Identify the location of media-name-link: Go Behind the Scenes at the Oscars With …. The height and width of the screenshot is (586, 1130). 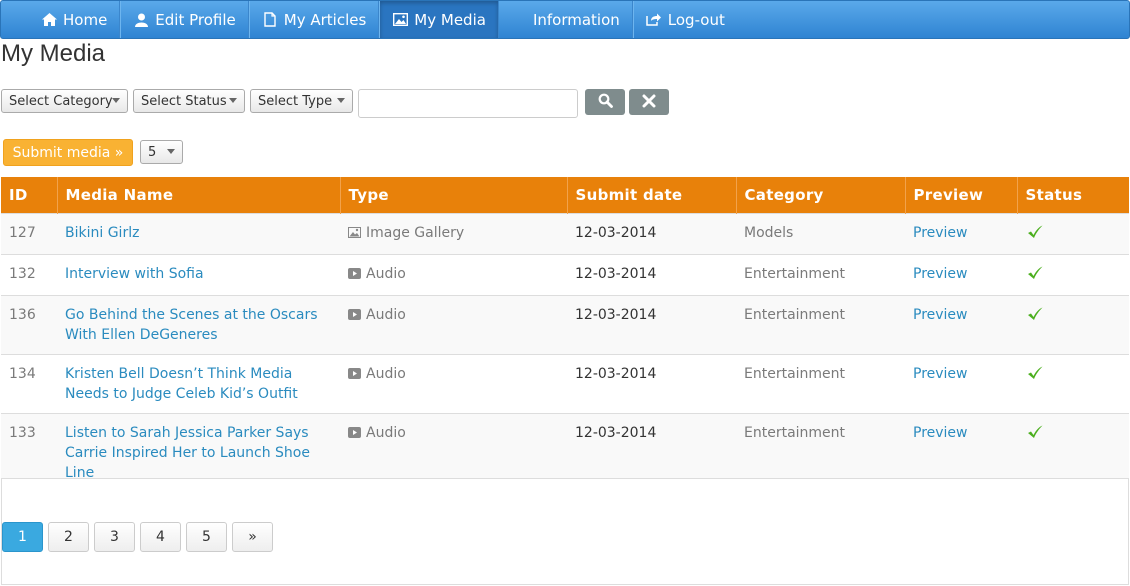
(191, 325).